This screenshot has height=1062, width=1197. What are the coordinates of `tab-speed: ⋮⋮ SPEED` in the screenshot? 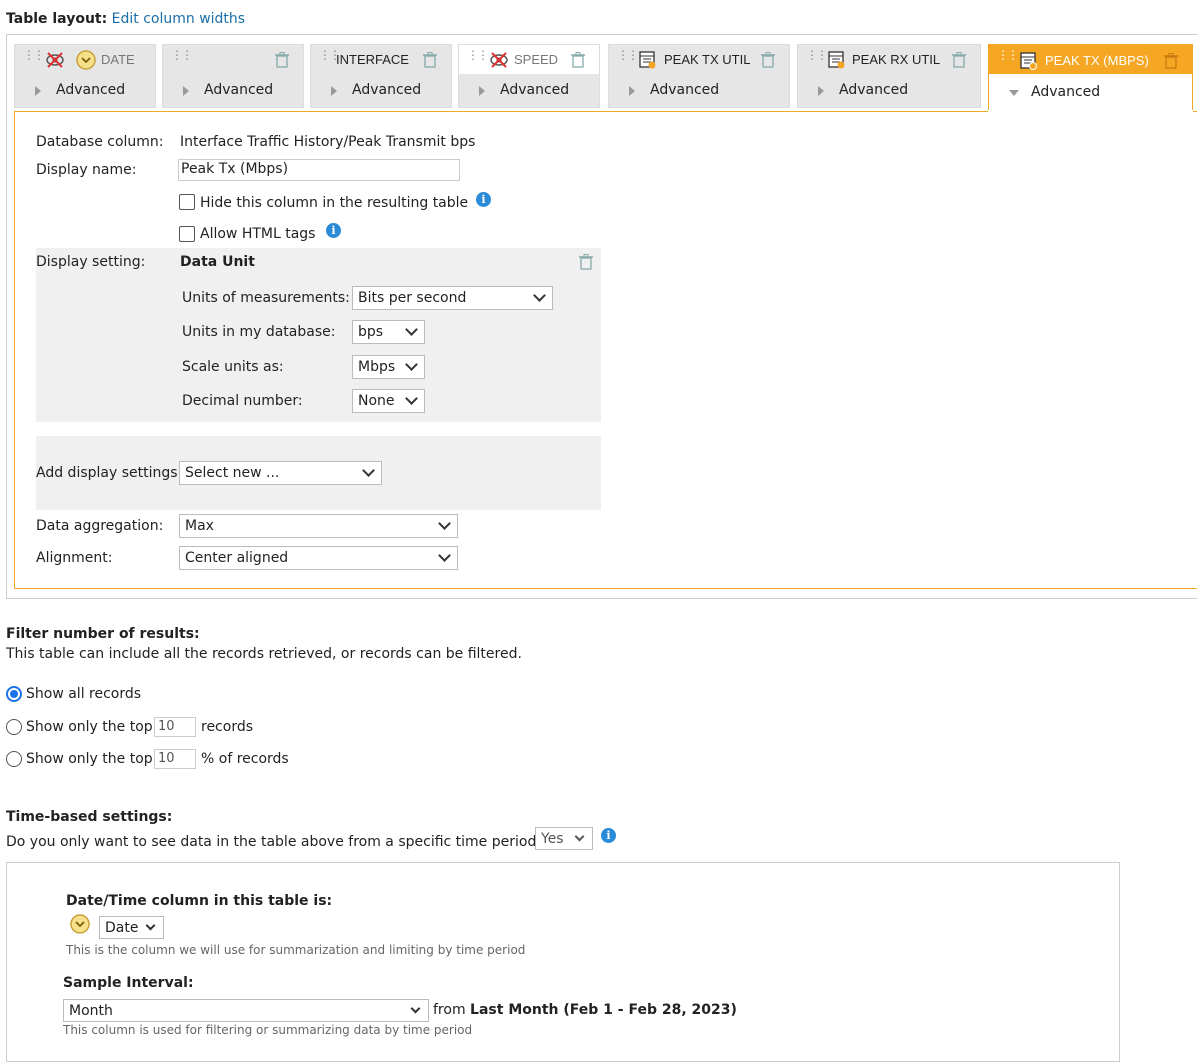 It's located at (529, 59).